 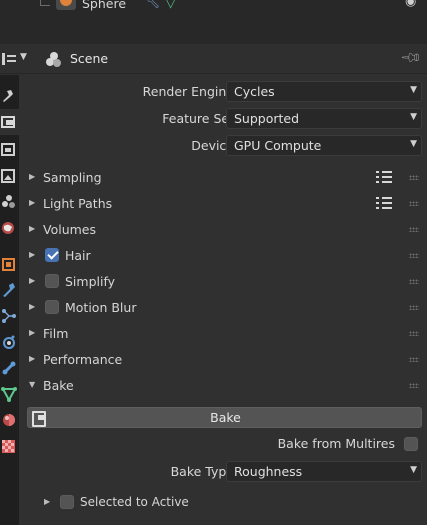 What do you see at coordinates (67, 502) in the screenshot?
I see `selected-to-active-checkbox` at bounding box center [67, 502].